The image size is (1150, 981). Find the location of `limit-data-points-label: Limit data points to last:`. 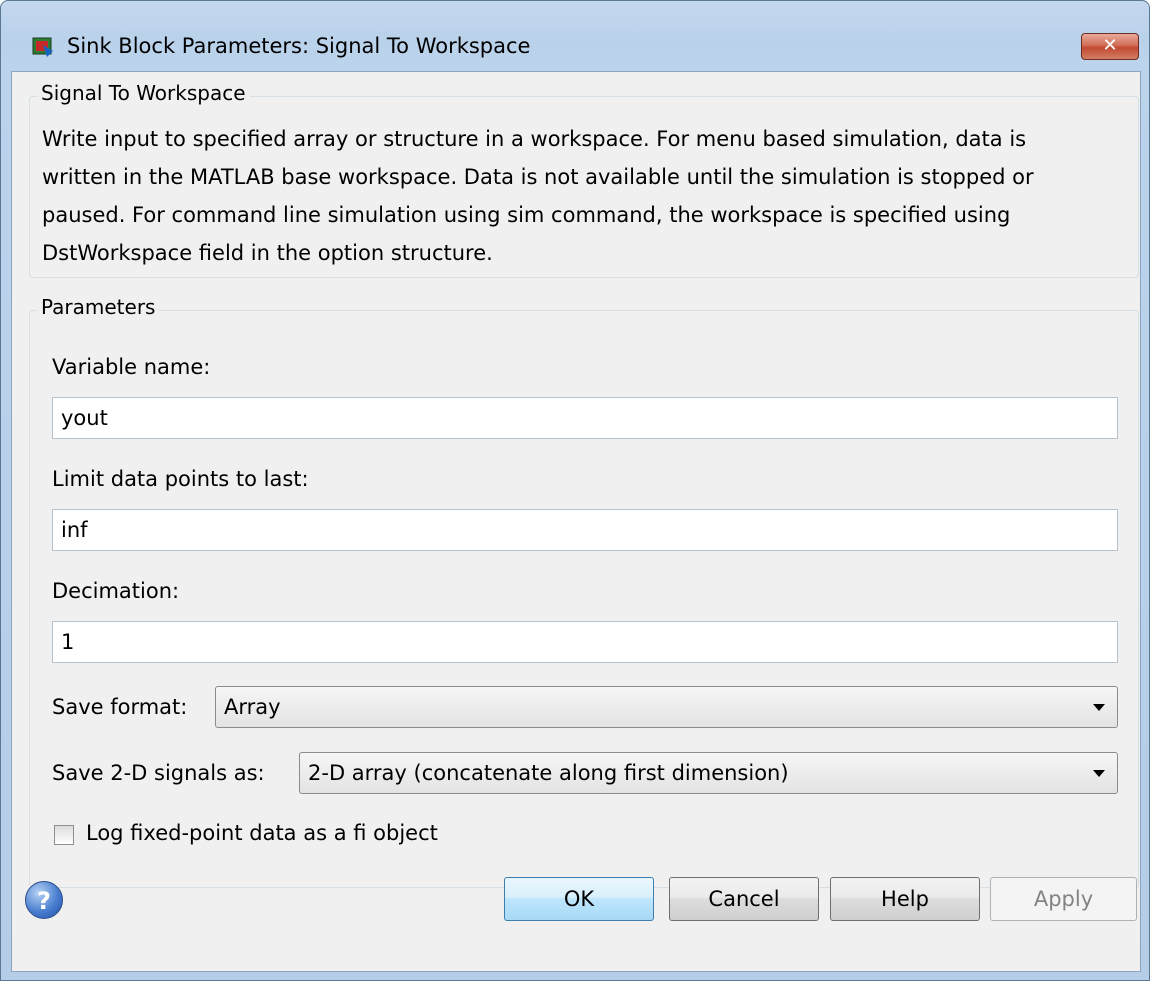

limit-data-points-label: Limit data points to last: is located at coordinates (180, 479).